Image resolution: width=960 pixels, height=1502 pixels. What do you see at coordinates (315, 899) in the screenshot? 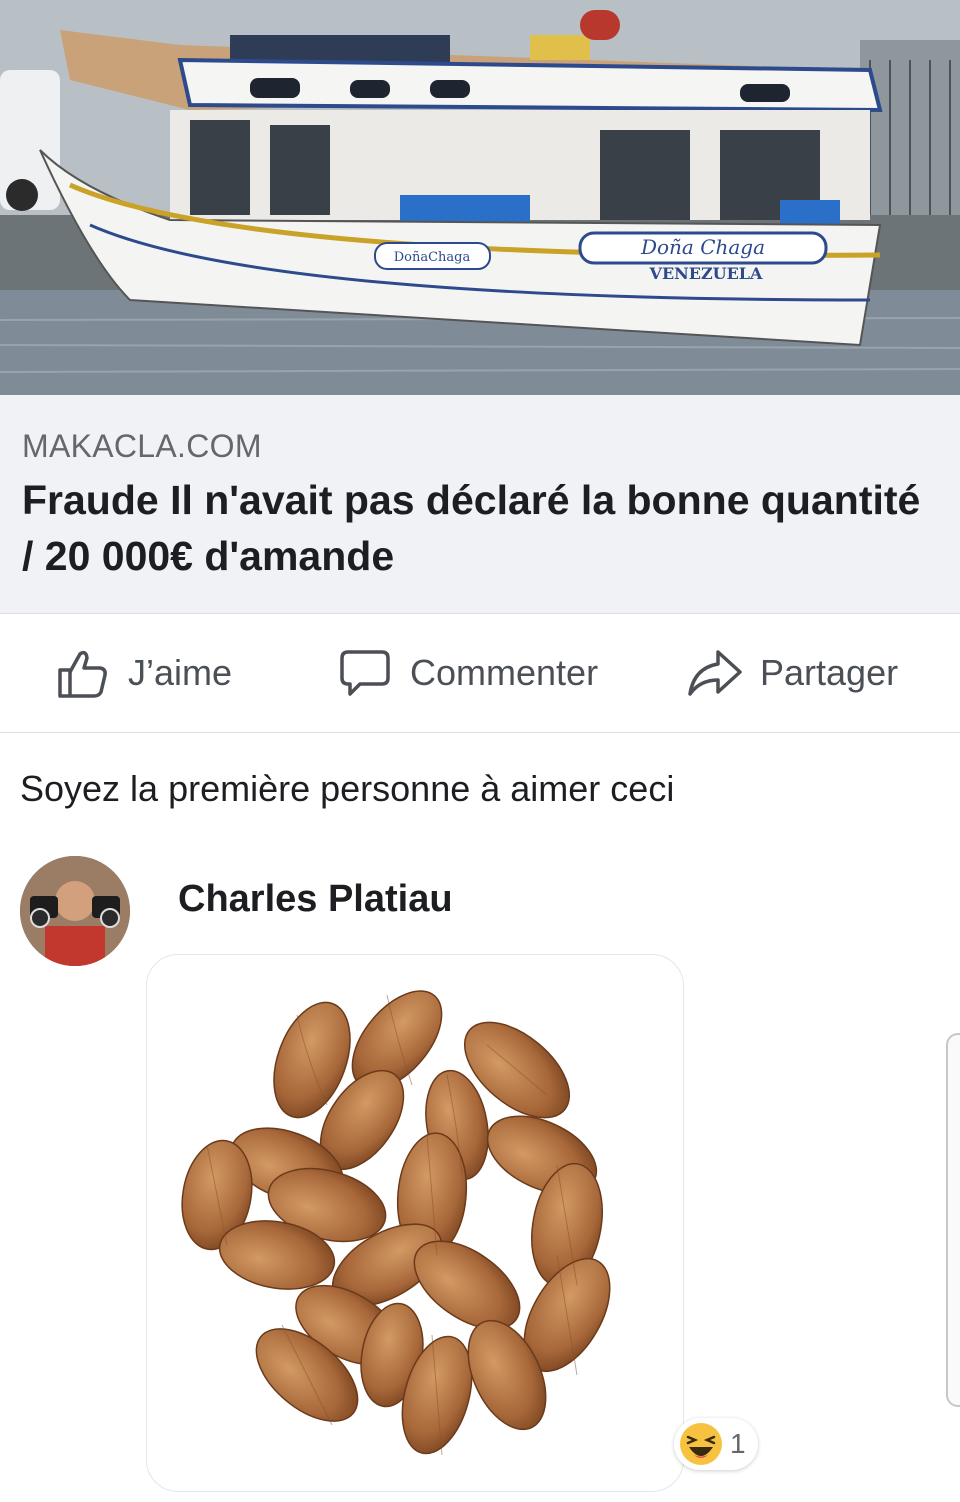
I see `comment-author: Charles Platiau` at bounding box center [315, 899].